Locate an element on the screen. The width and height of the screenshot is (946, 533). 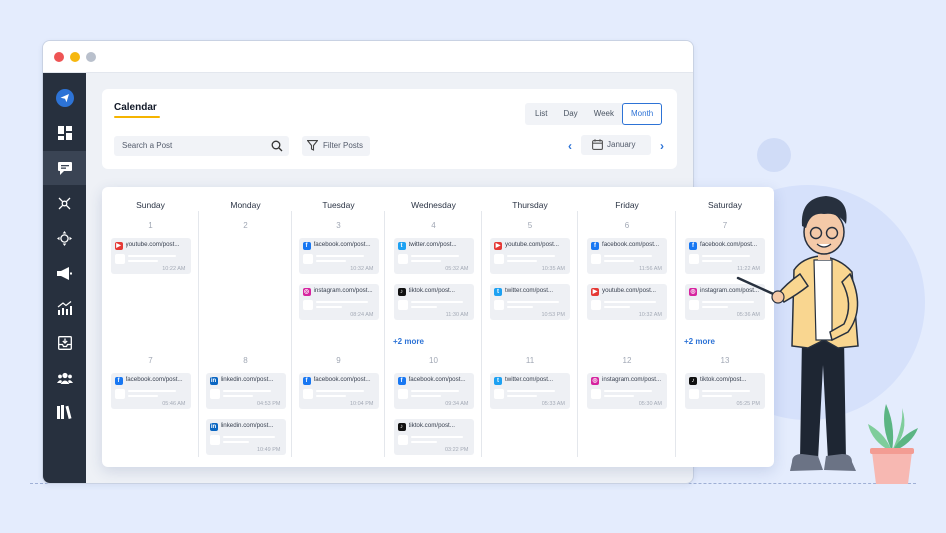
view-list-button: List is located at coordinates (541, 114).